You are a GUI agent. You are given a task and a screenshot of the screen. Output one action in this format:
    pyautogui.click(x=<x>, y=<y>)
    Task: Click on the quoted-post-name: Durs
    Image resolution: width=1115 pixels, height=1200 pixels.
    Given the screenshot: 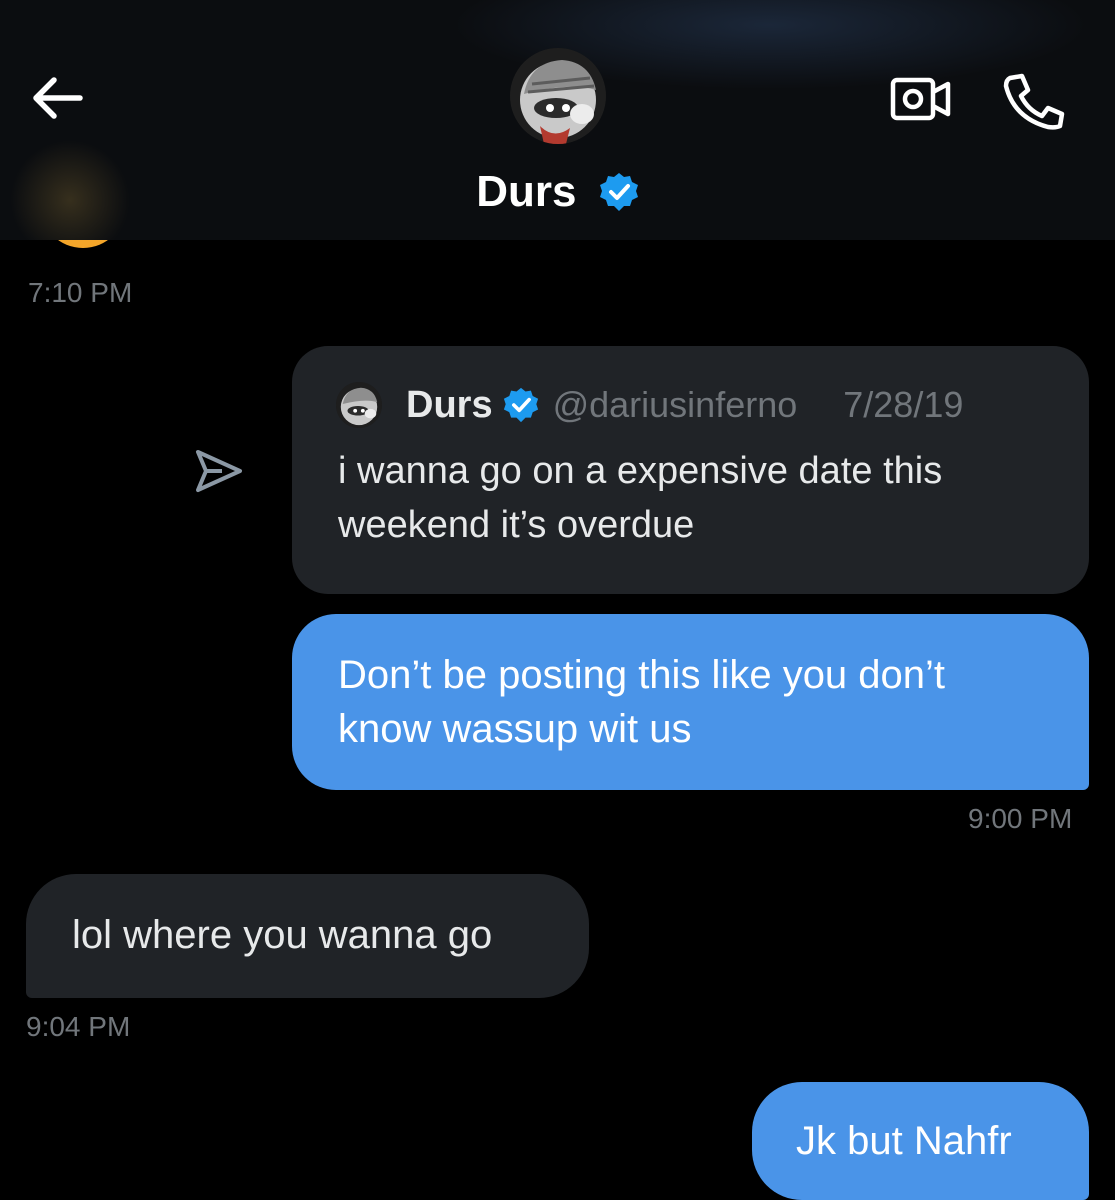 What is the action you would take?
    pyautogui.click(x=449, y=404)
    